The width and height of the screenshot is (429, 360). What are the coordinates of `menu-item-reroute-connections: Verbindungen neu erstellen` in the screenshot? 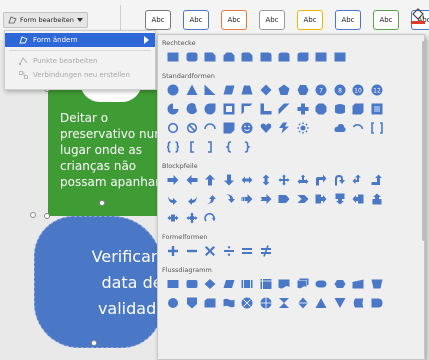 It's located at (80, 75).